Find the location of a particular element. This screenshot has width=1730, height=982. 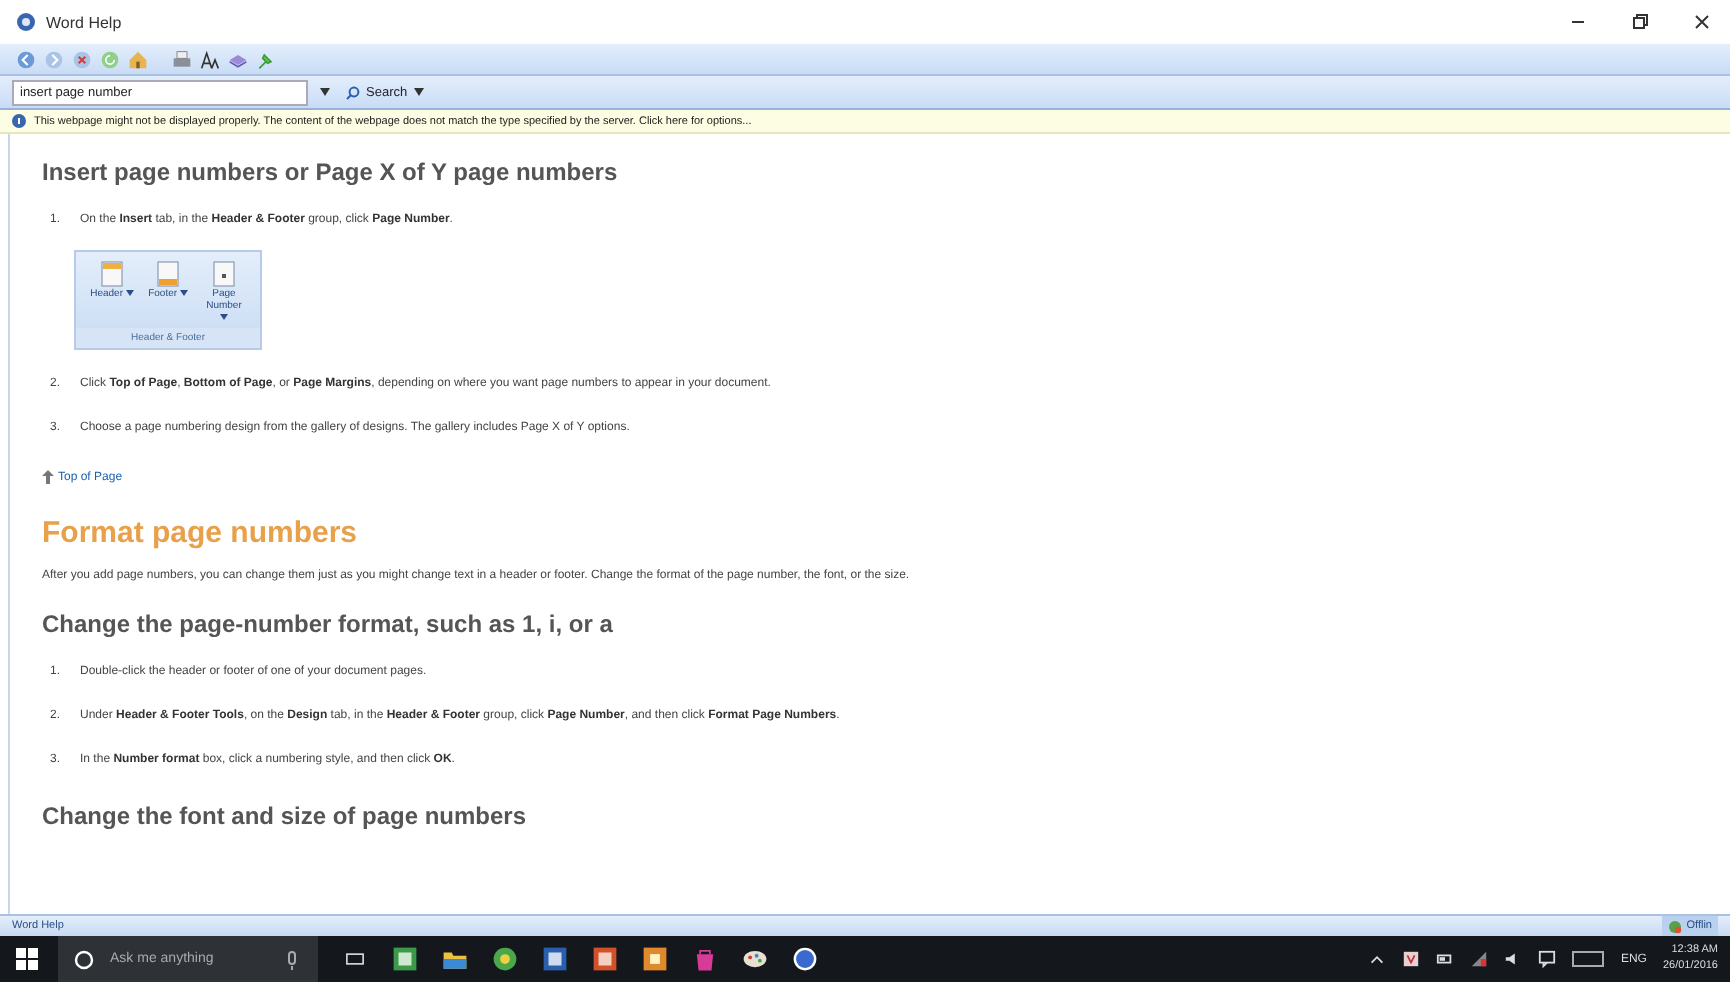

microphone-icon is located at coordinates (292, 959).